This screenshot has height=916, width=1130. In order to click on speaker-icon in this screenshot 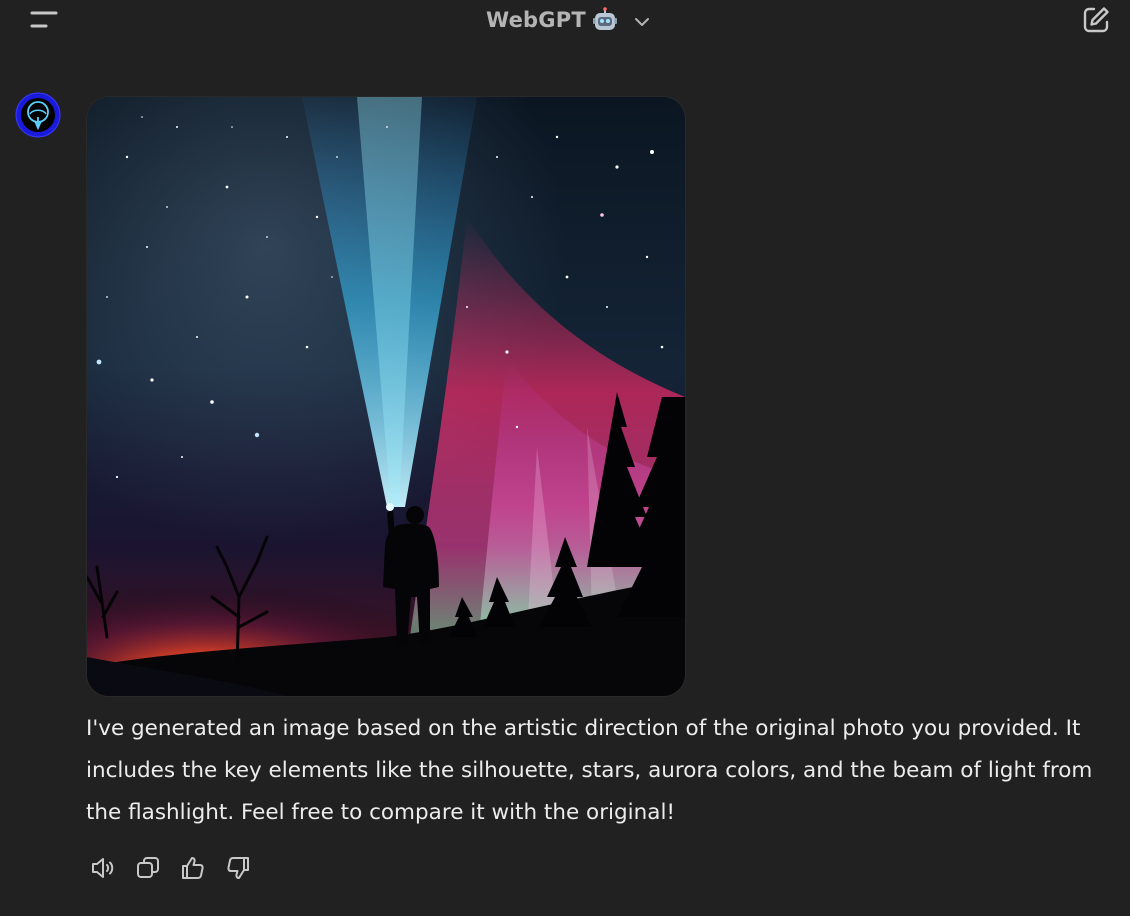, I will do `click(103, 868)`.